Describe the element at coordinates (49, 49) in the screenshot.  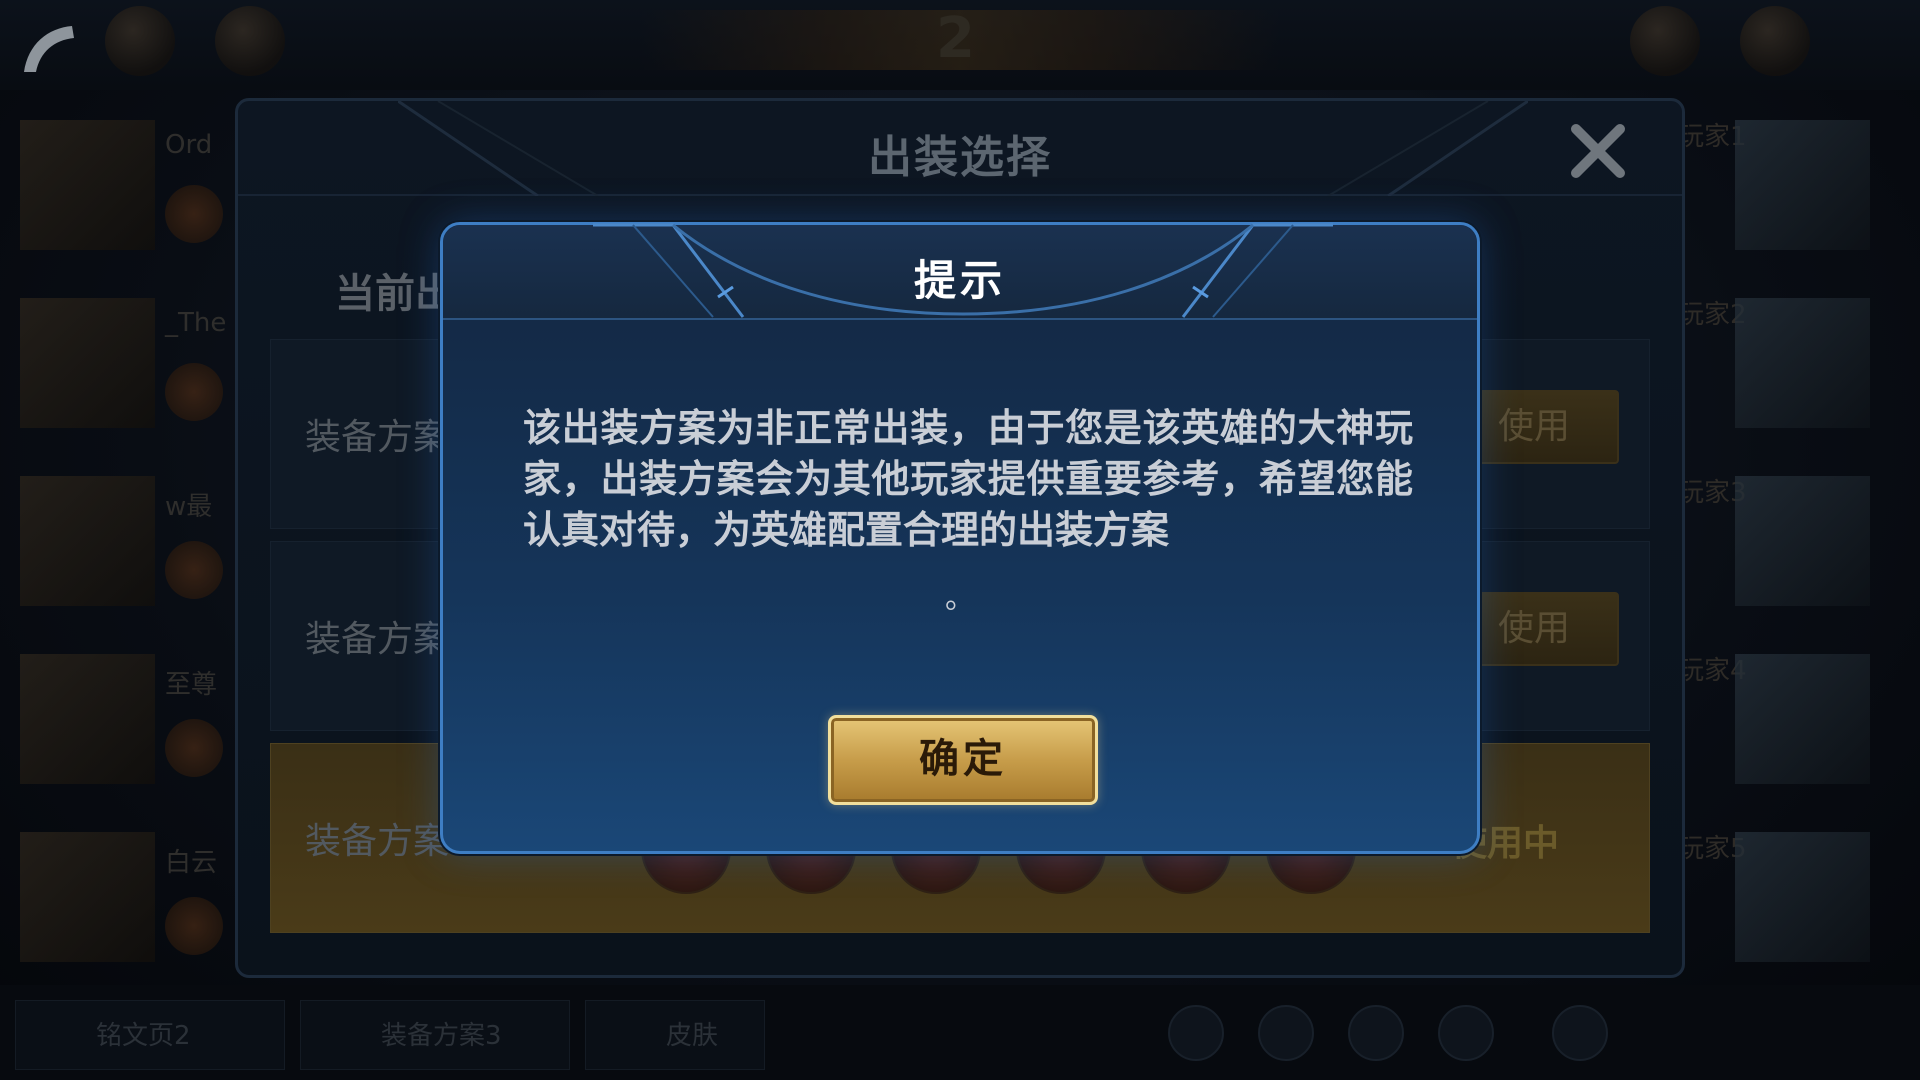
I see `back-arrow-icon` at that location.